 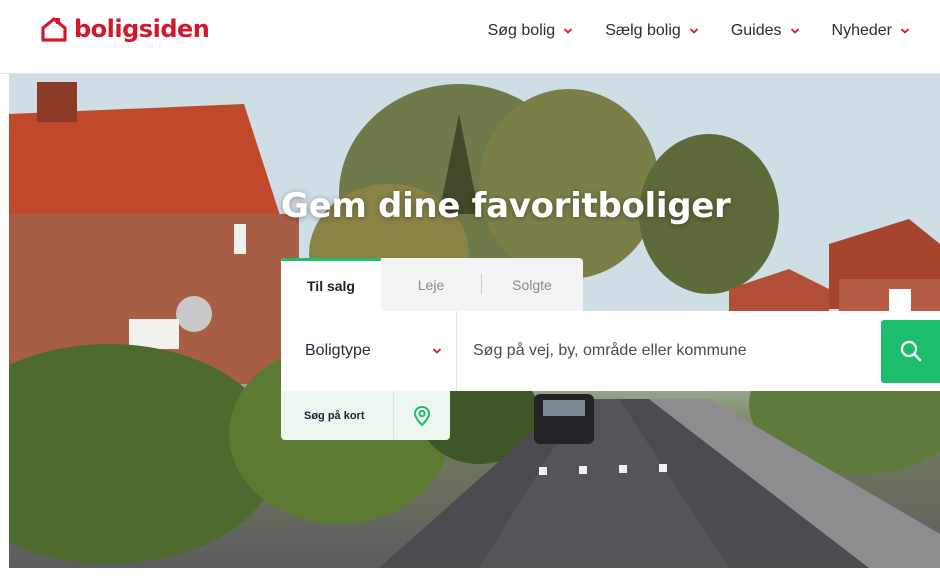 What do you see at coordinates (338, 350) in the screenshot?
I see `property-type-label: Boligtype` at bounding box center [338, 350].